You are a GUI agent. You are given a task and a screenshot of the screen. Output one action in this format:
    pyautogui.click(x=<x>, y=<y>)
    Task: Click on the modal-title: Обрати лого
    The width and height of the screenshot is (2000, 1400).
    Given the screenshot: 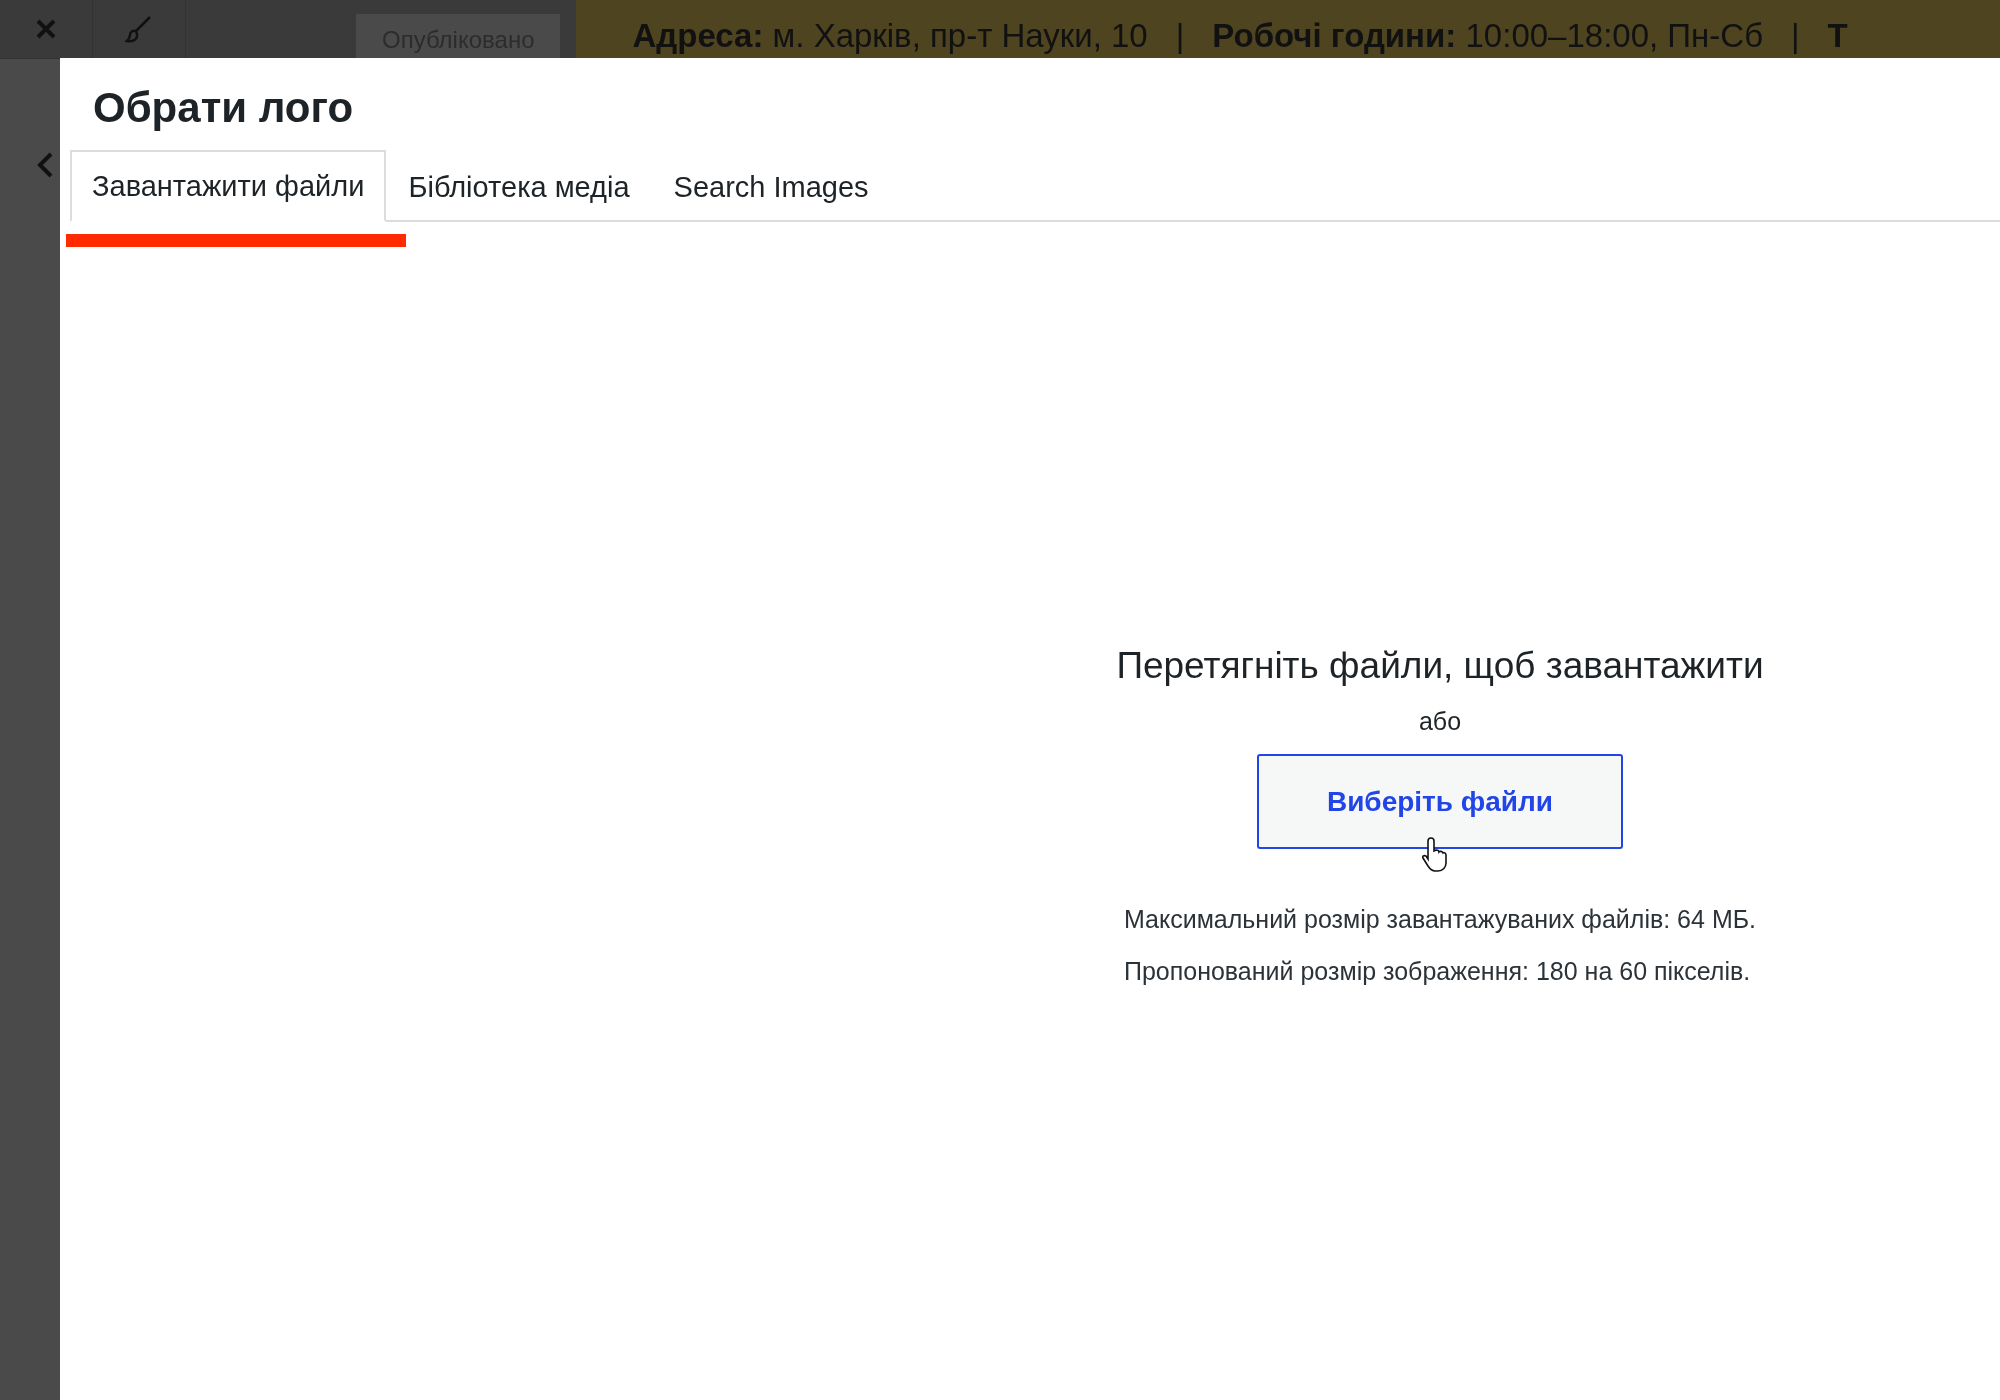 What is the action you would take?
    pyautogui.click(x=224, y=108)
    